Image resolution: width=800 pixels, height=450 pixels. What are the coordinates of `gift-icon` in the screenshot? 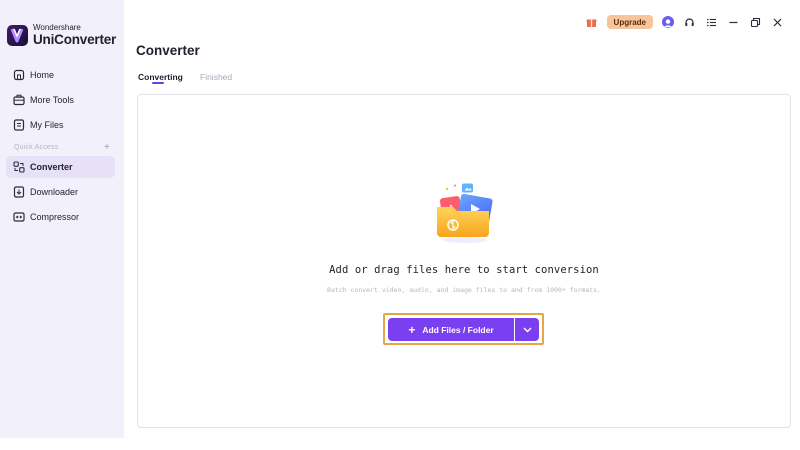 It's located at (592, 22).